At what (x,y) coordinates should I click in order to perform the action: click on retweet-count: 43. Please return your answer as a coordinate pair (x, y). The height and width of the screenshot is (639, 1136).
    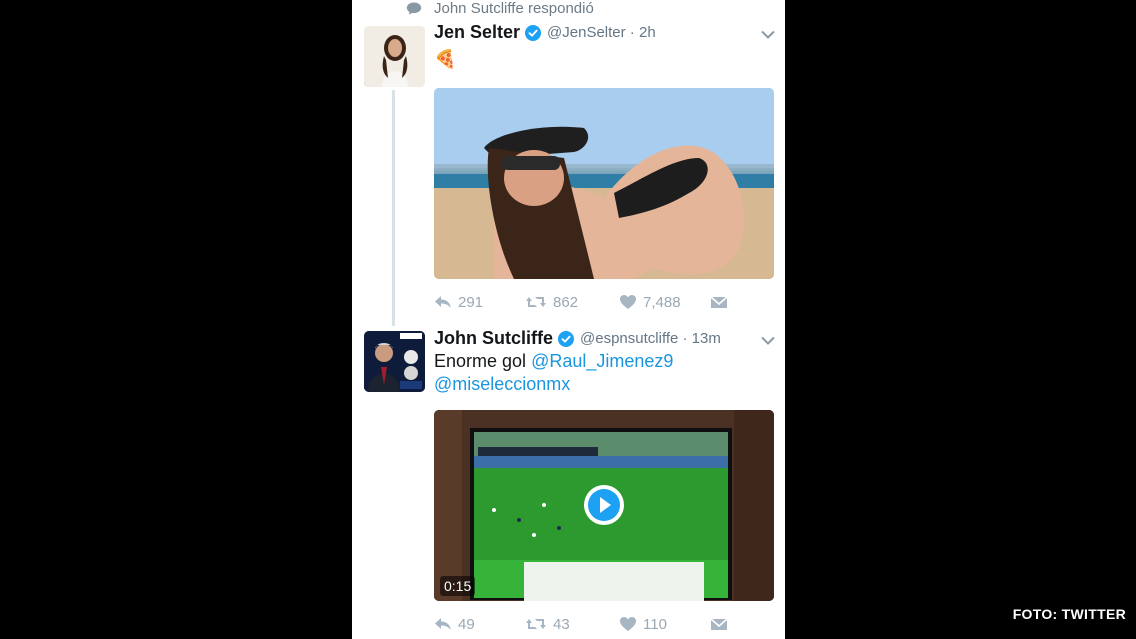
    Looking at the image, I should click on (561, 624).